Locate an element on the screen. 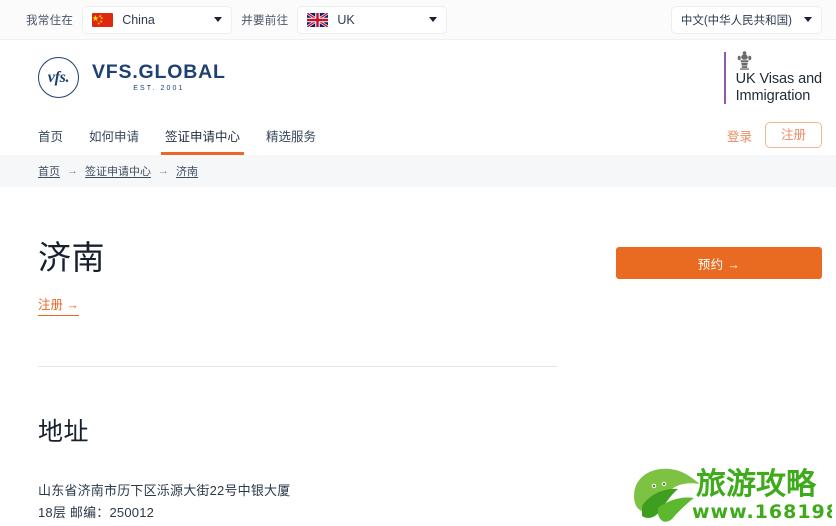  breadcrumb-item-visa-application-centre: 签证申请中心 is located at coordinates (118, 171).